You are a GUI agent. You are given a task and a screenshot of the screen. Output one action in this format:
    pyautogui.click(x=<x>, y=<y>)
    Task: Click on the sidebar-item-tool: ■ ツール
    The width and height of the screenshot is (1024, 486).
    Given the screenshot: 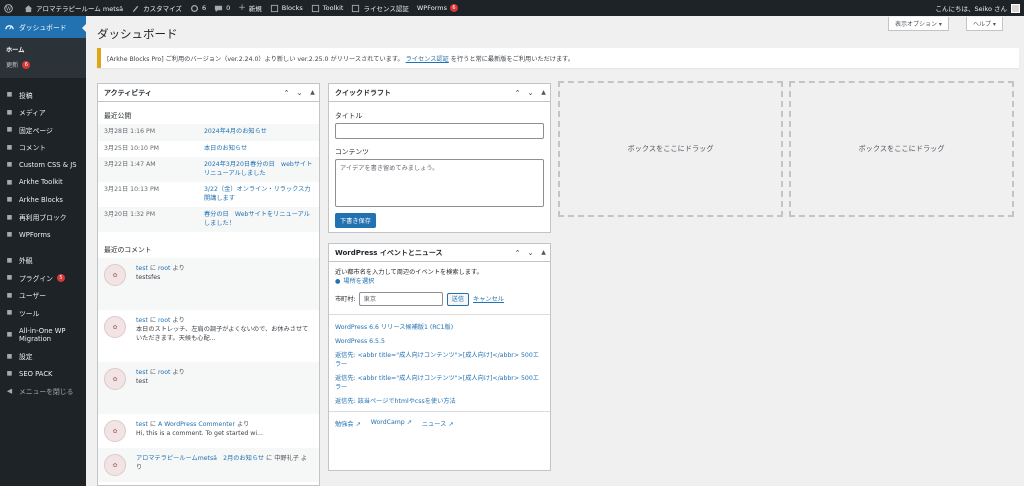 What is the action you would take?
    pyautogui.click(x=43, y=313)
    